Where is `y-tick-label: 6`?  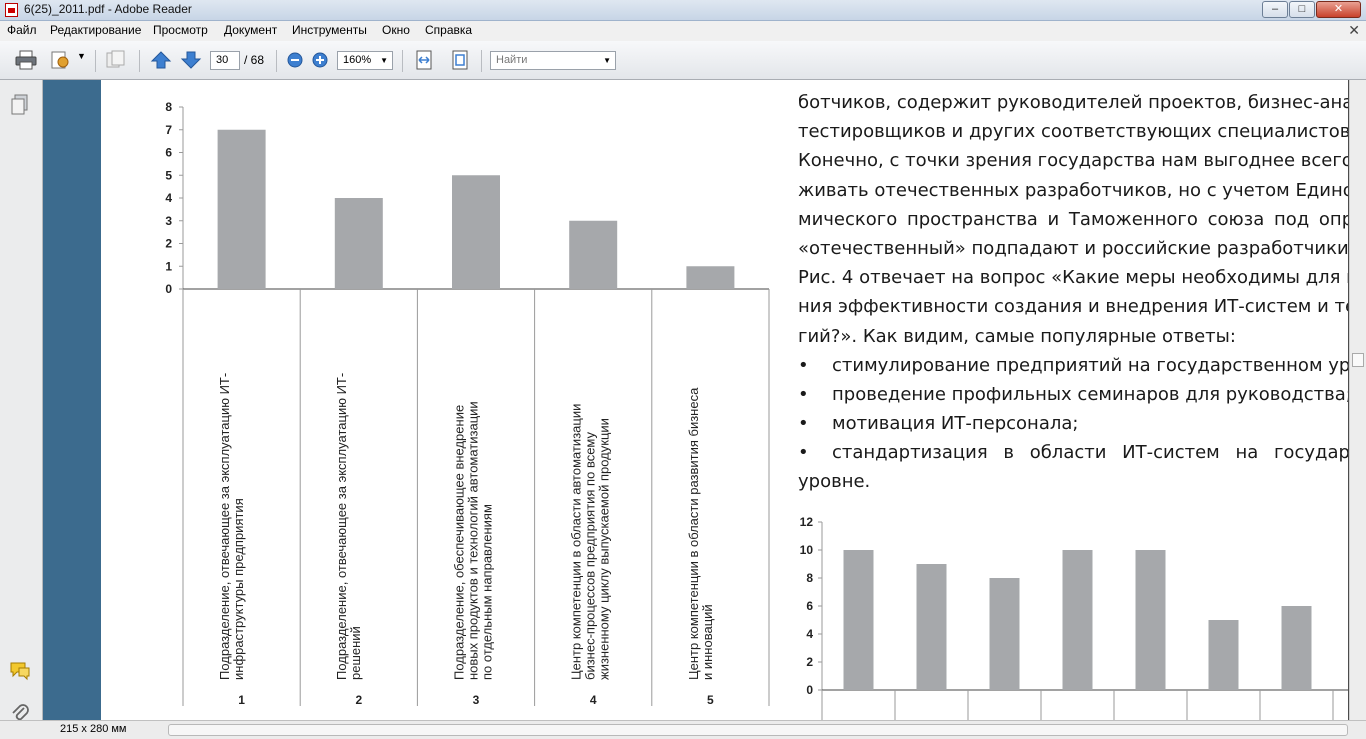
y-tick-label: 6 is located at coordinates (809, 606).